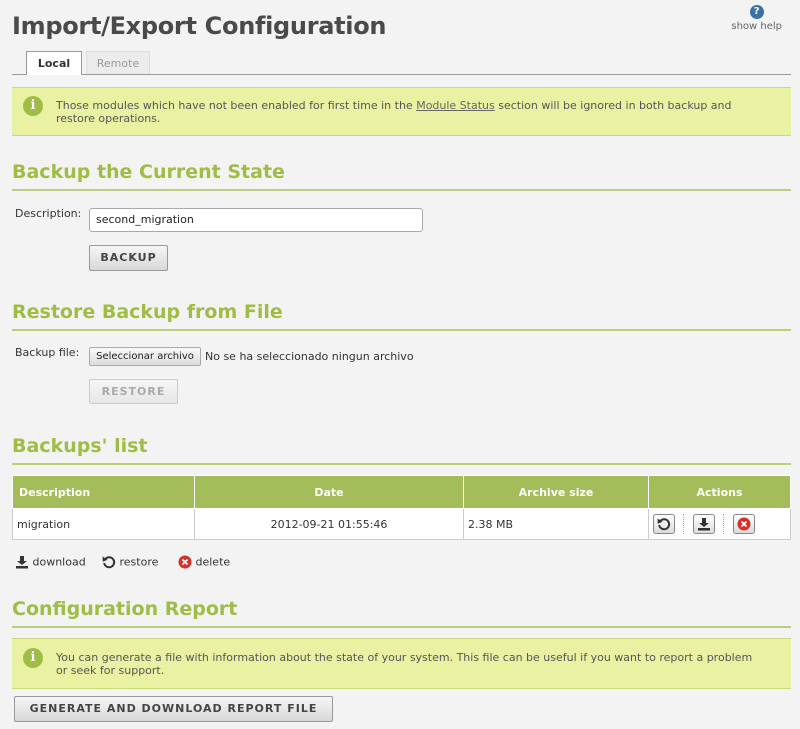 This screenshot has width=800, height=729. What do you see at coordinates (139, 562) in the screenshot?
I see `legend-restore-label: restore` at bounding box center [139, 562].